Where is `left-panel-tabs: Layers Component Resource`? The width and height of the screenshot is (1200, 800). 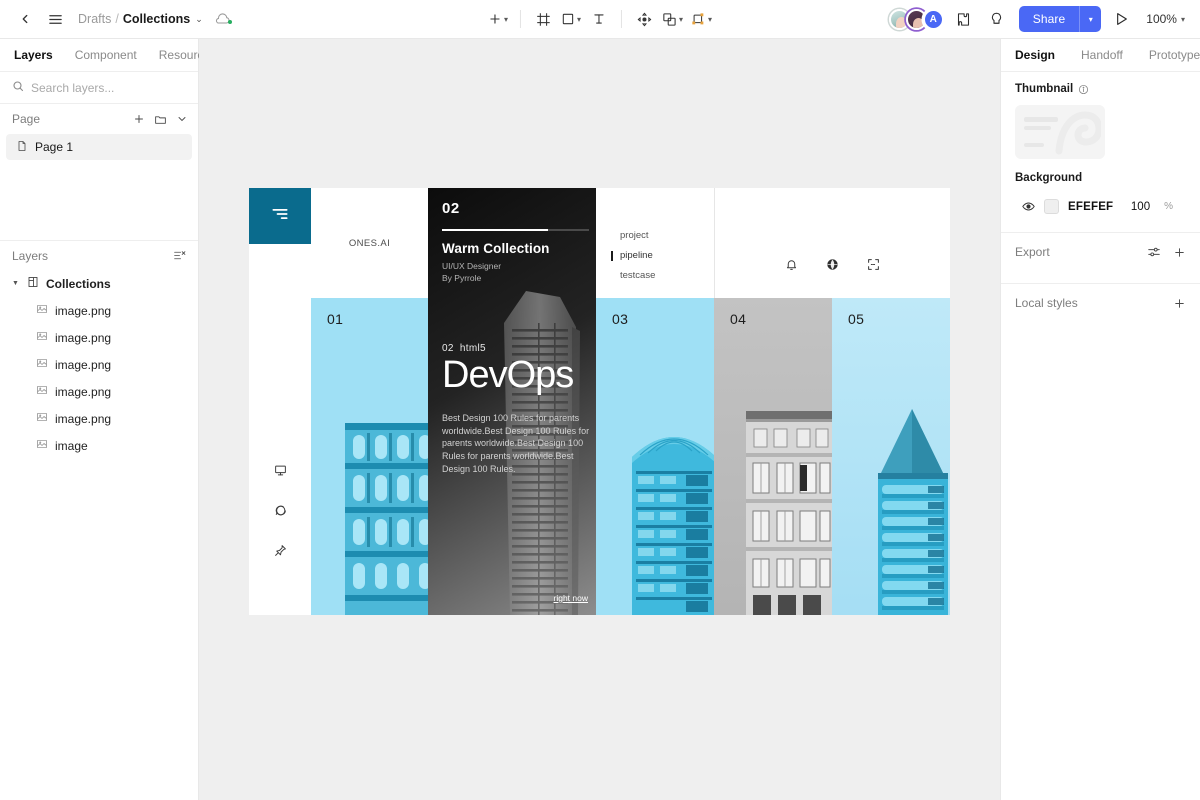
left-panel-tabs: Layers Component Resource is located at coordinates (105, 55).